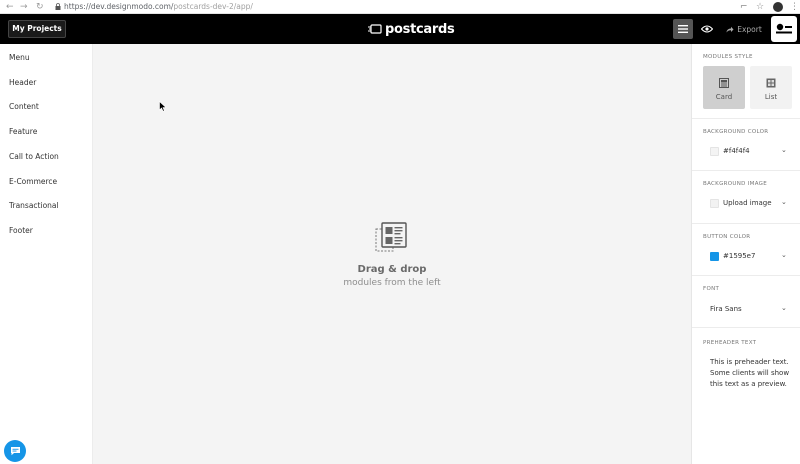  I want to click on background-color-value: #f4f4f4, so click(736, 151).